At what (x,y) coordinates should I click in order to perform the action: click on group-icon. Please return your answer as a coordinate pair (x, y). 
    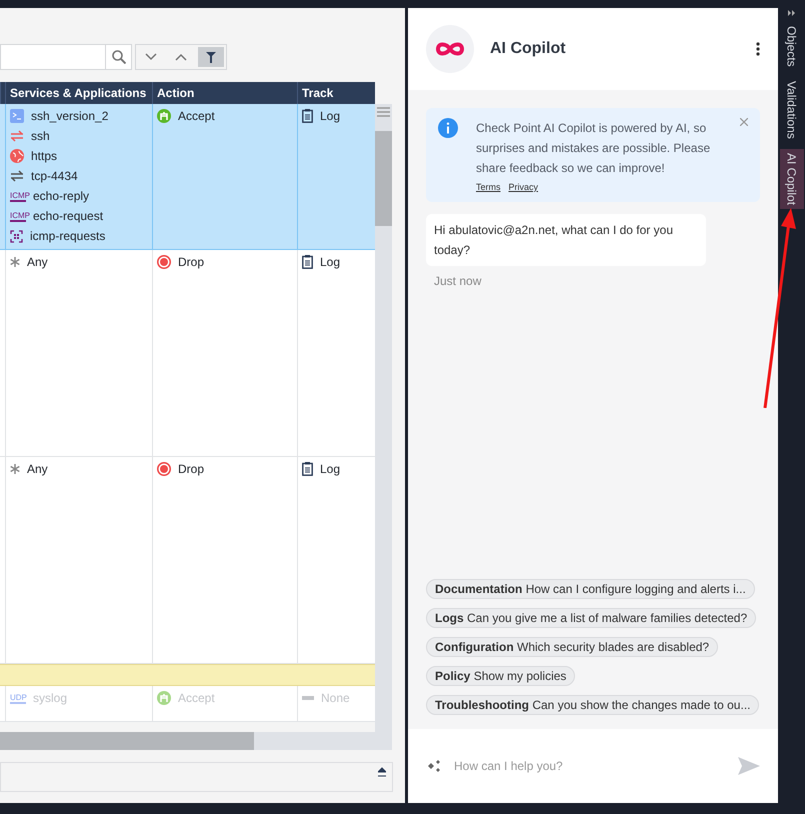
    Looking at the image, I should click on (16, 236).